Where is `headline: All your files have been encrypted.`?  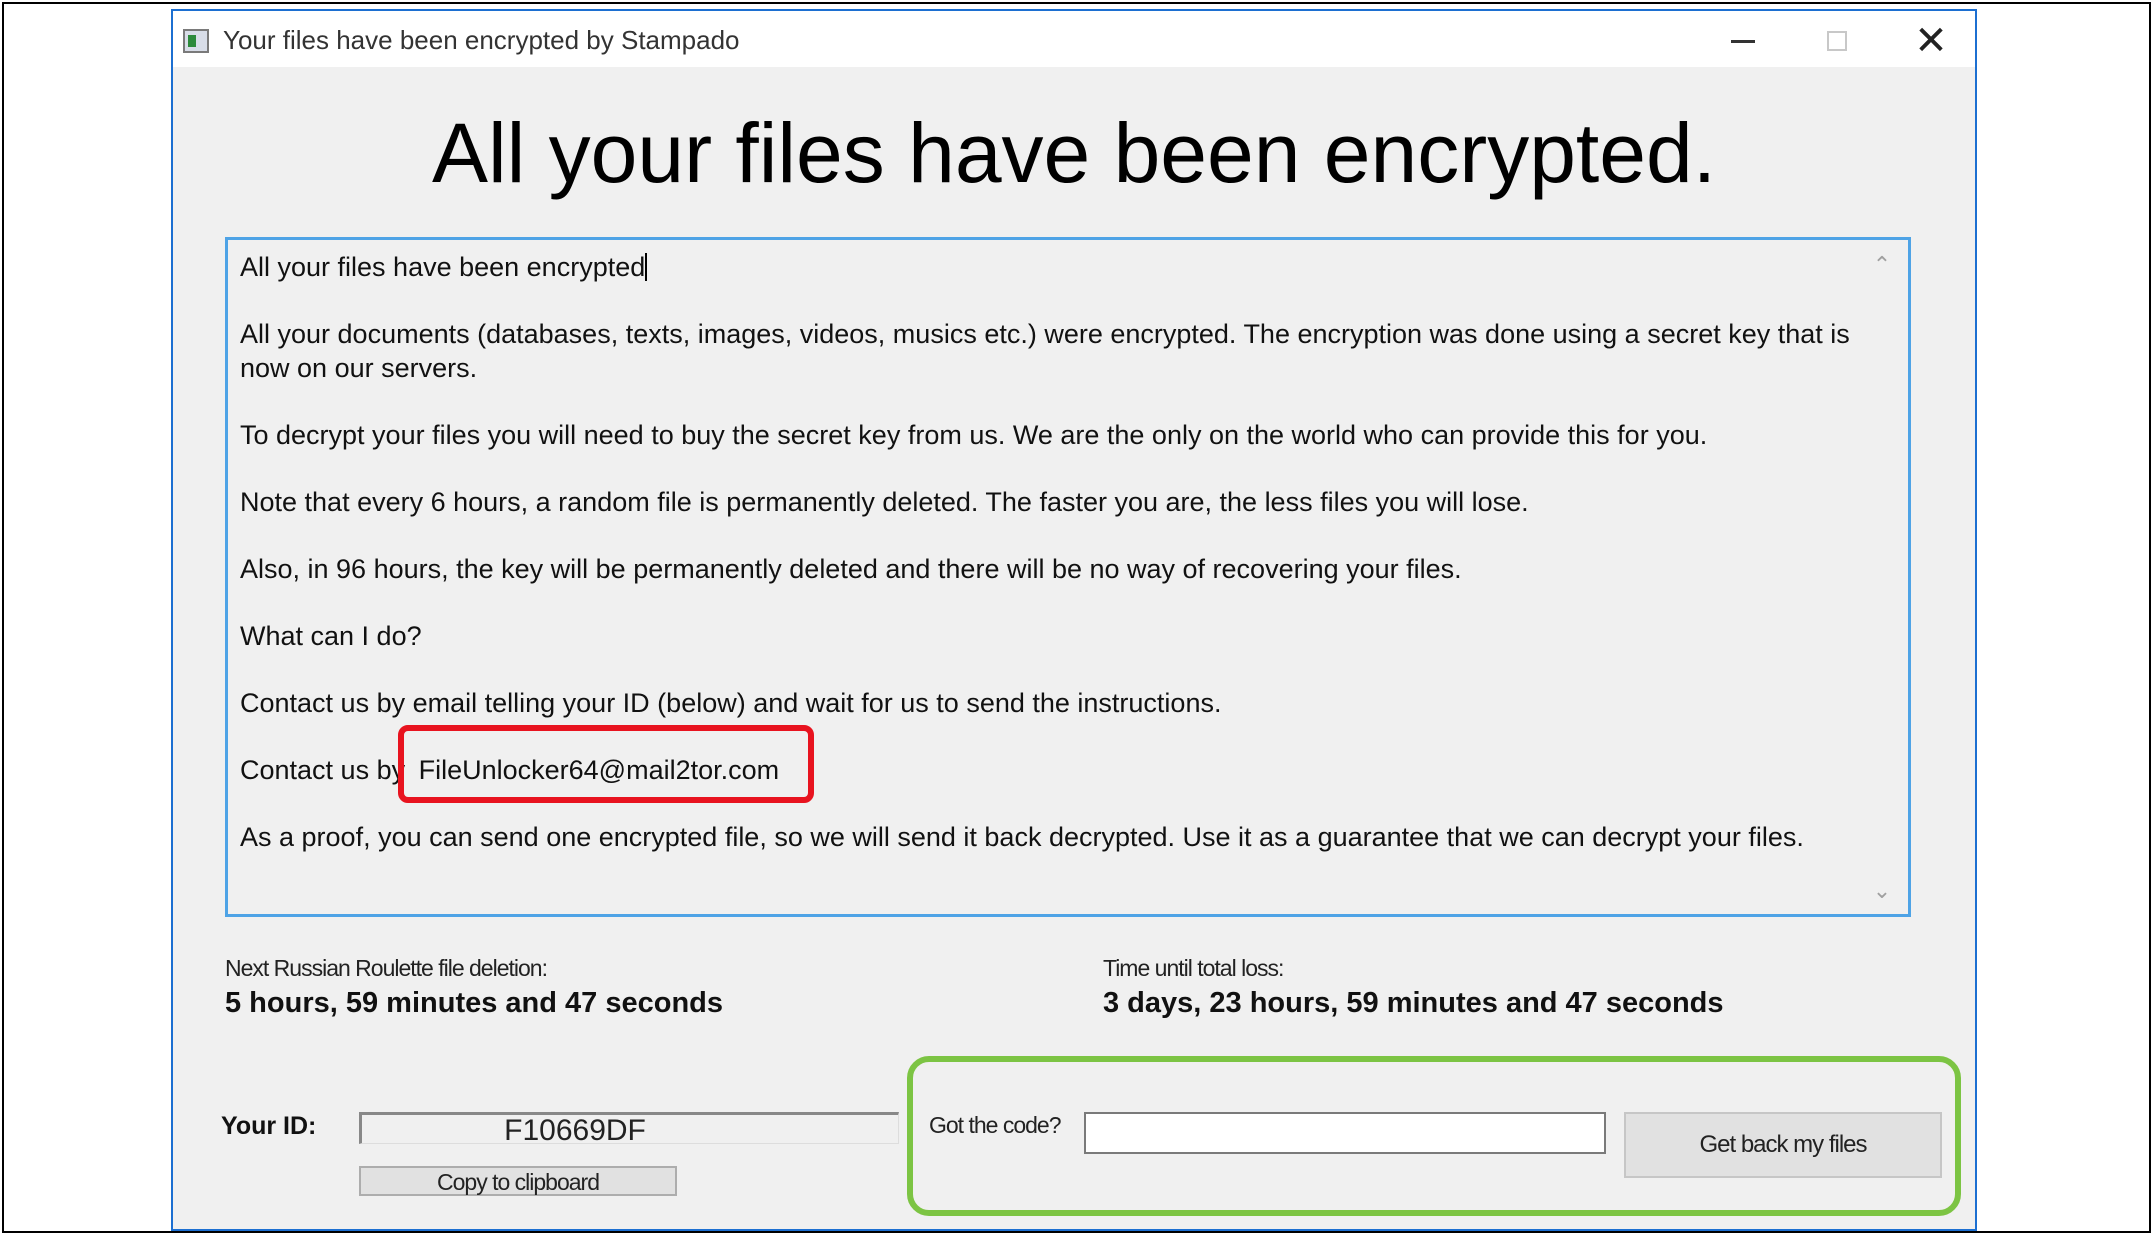 headline: All your files have been encrypted. is located at coordinates (1074, 153).